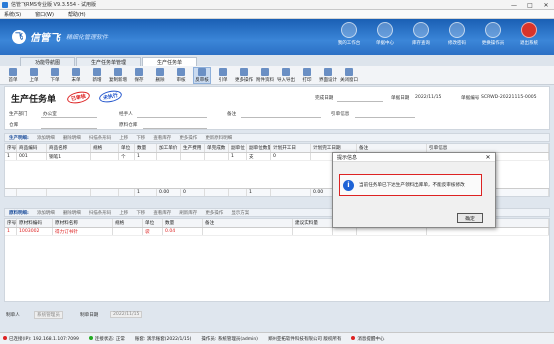 The image size is (554, 344). Describe the element at coordinates (139, 75) in the screenshot. I see `save-button: 保存` at that location.